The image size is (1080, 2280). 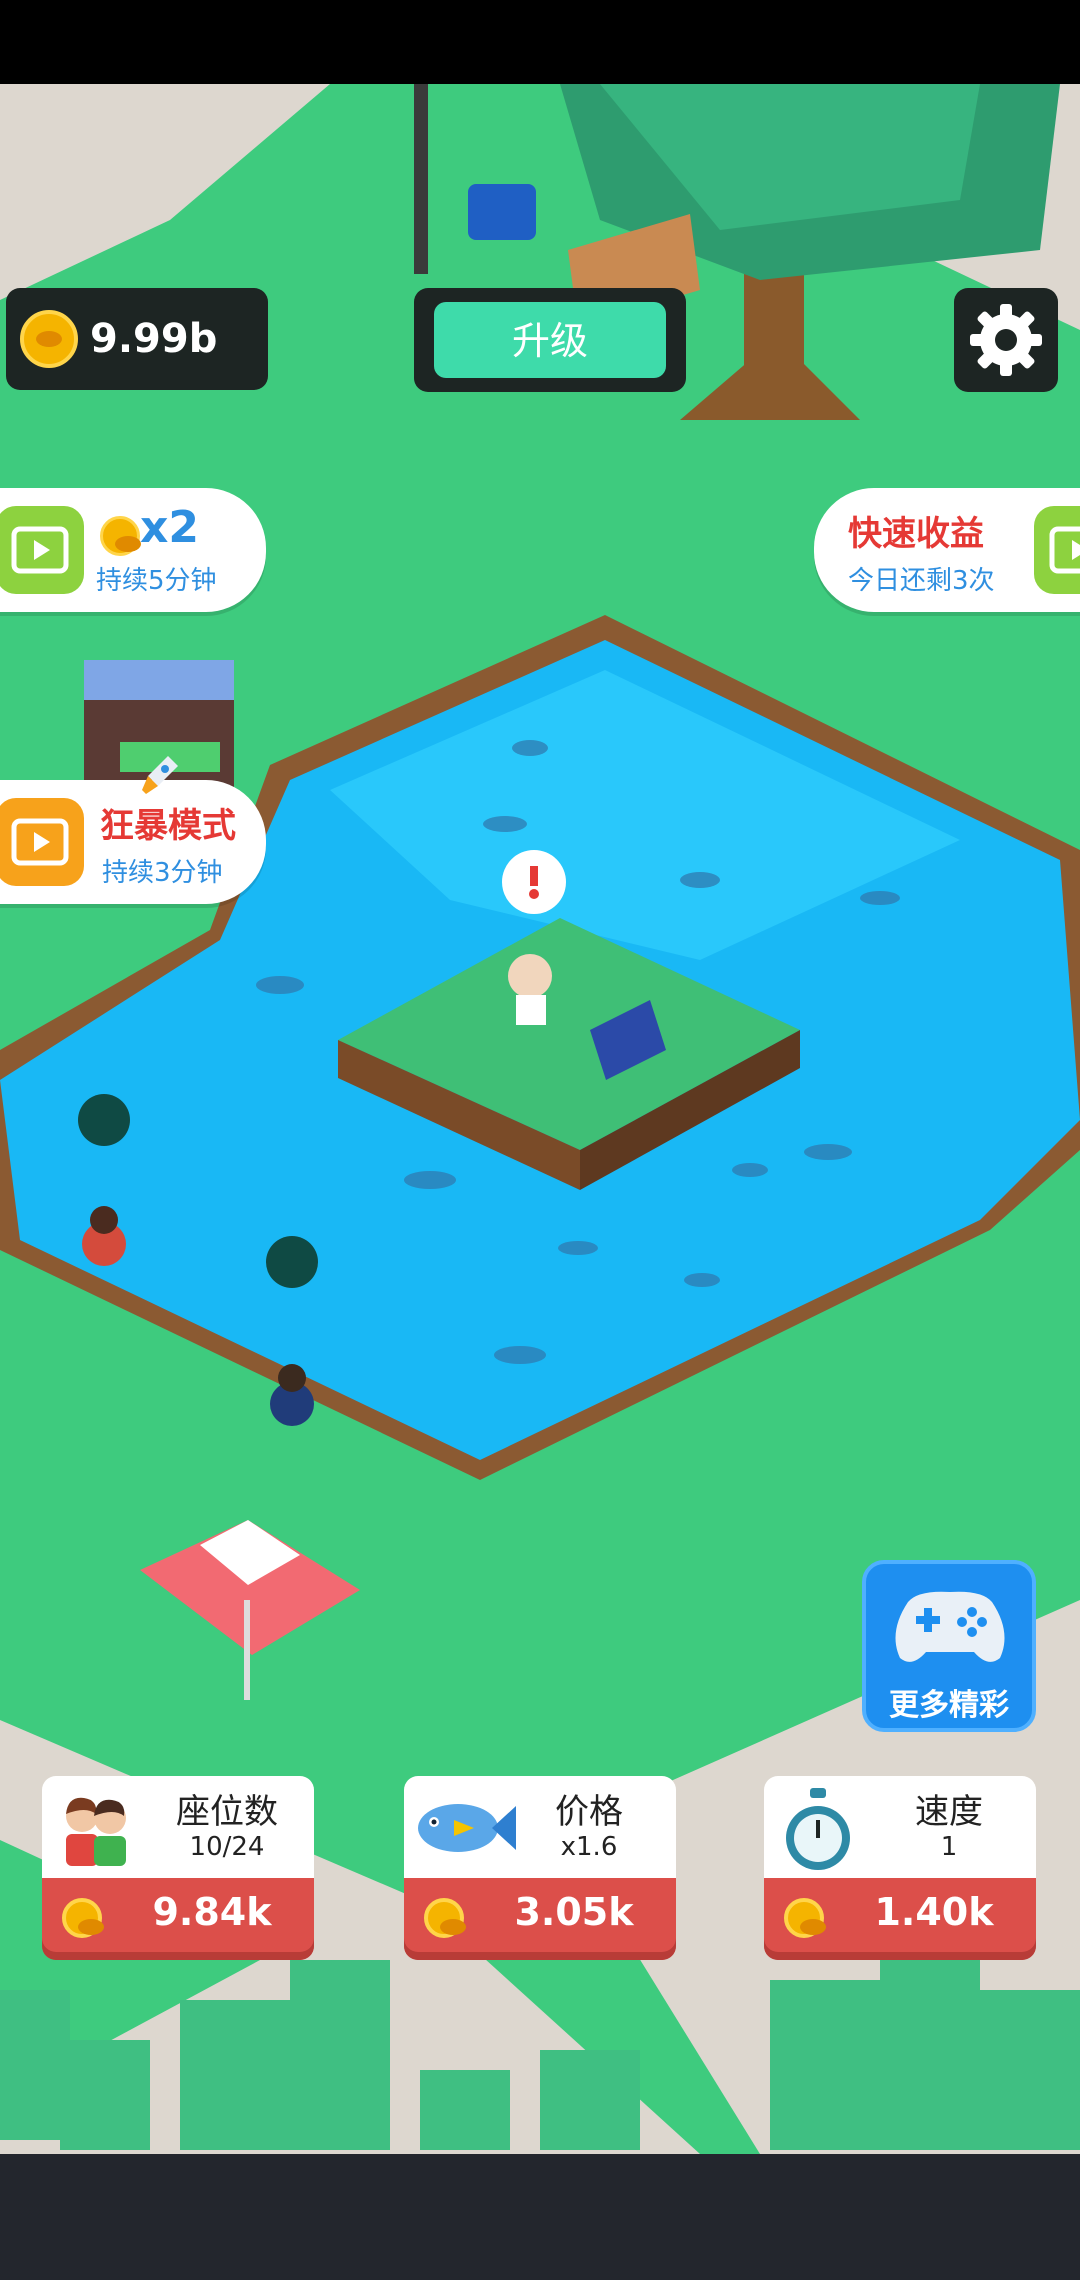 I want to click on price-value: x1.6, so click(x=589, y=1847).